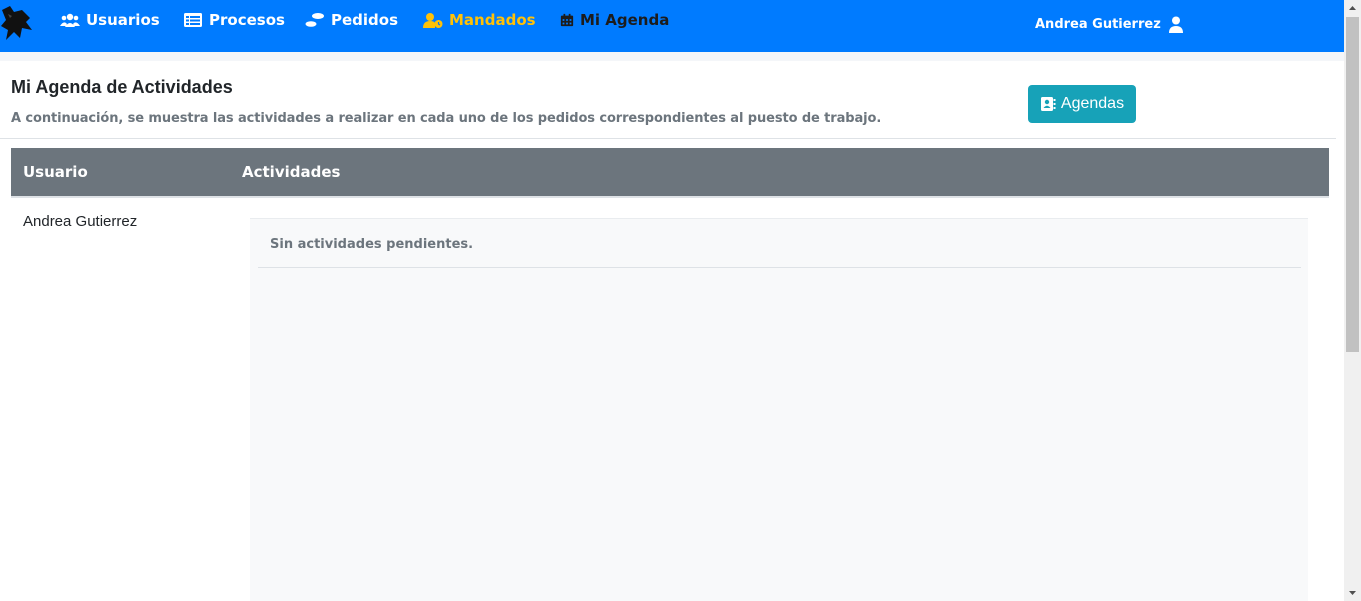 The width and height of the screenshot is (1361, 601). Describe the element at coordinates (433, 20) in the screenshot. I see `user-clock-icon` at that location.